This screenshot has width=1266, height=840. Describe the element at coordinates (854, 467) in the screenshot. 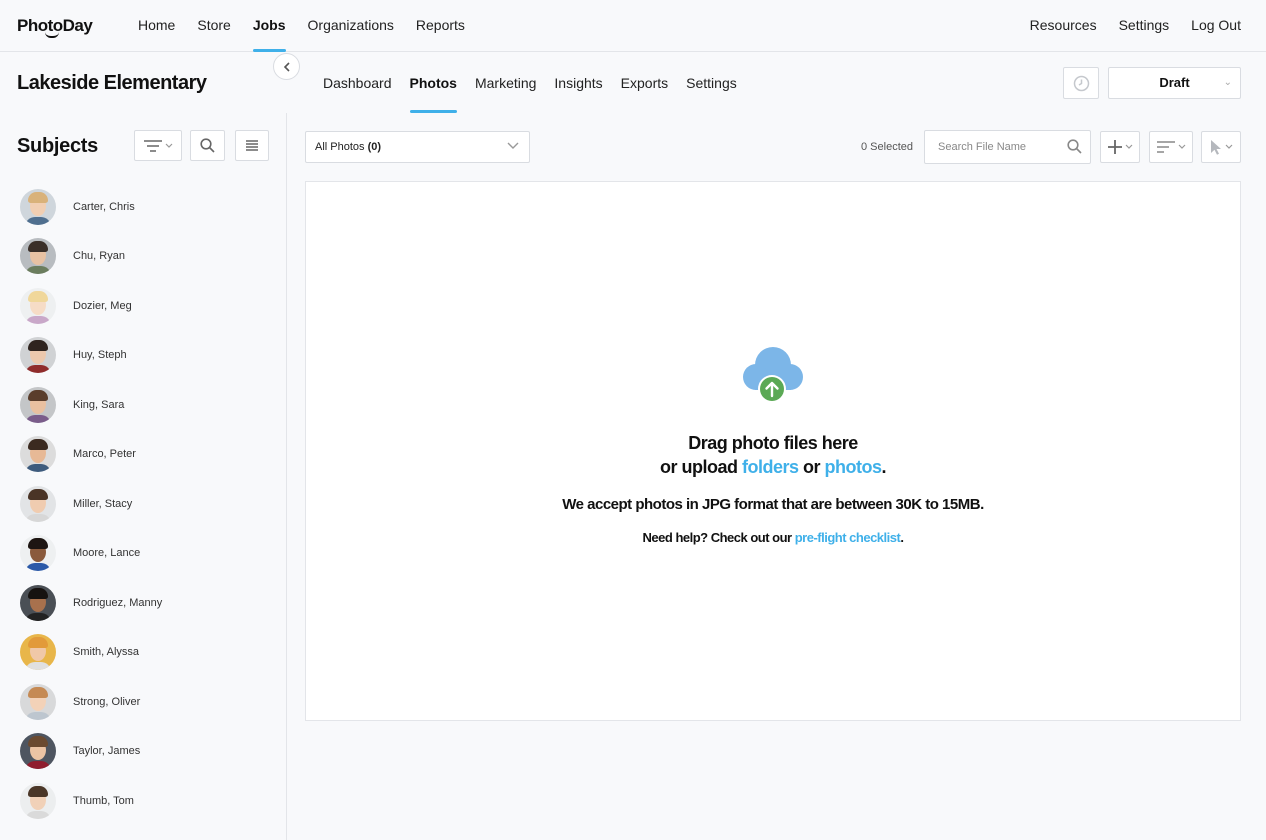

I see `upload-photos-link: photos` at that location.